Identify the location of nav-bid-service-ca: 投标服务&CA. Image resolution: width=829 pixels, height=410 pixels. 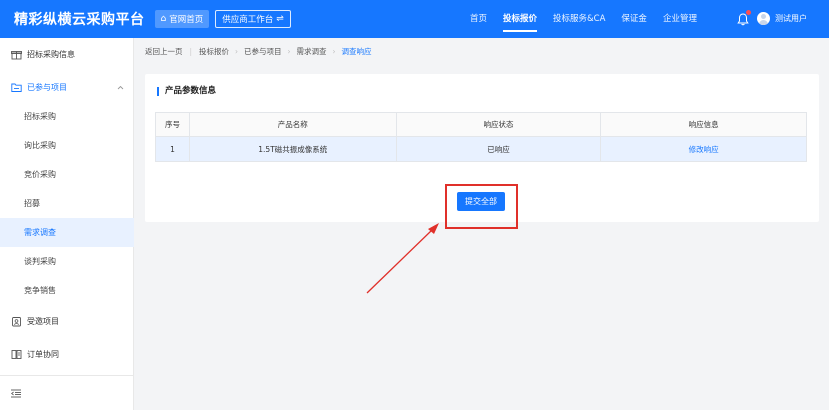
(579, 19).